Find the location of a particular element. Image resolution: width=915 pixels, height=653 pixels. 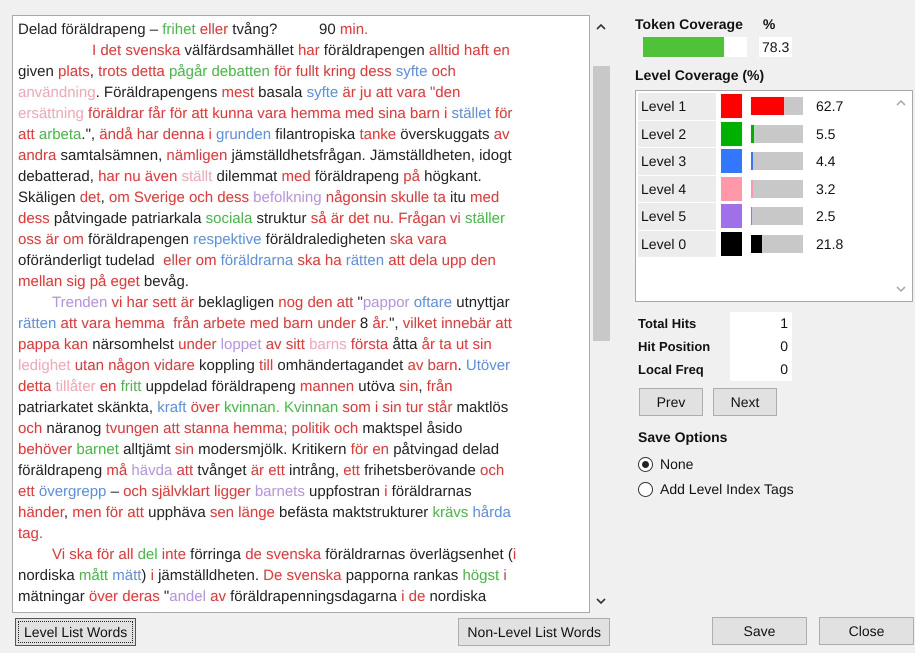

level-value: 4.4 is located at coordinates (826, 161).